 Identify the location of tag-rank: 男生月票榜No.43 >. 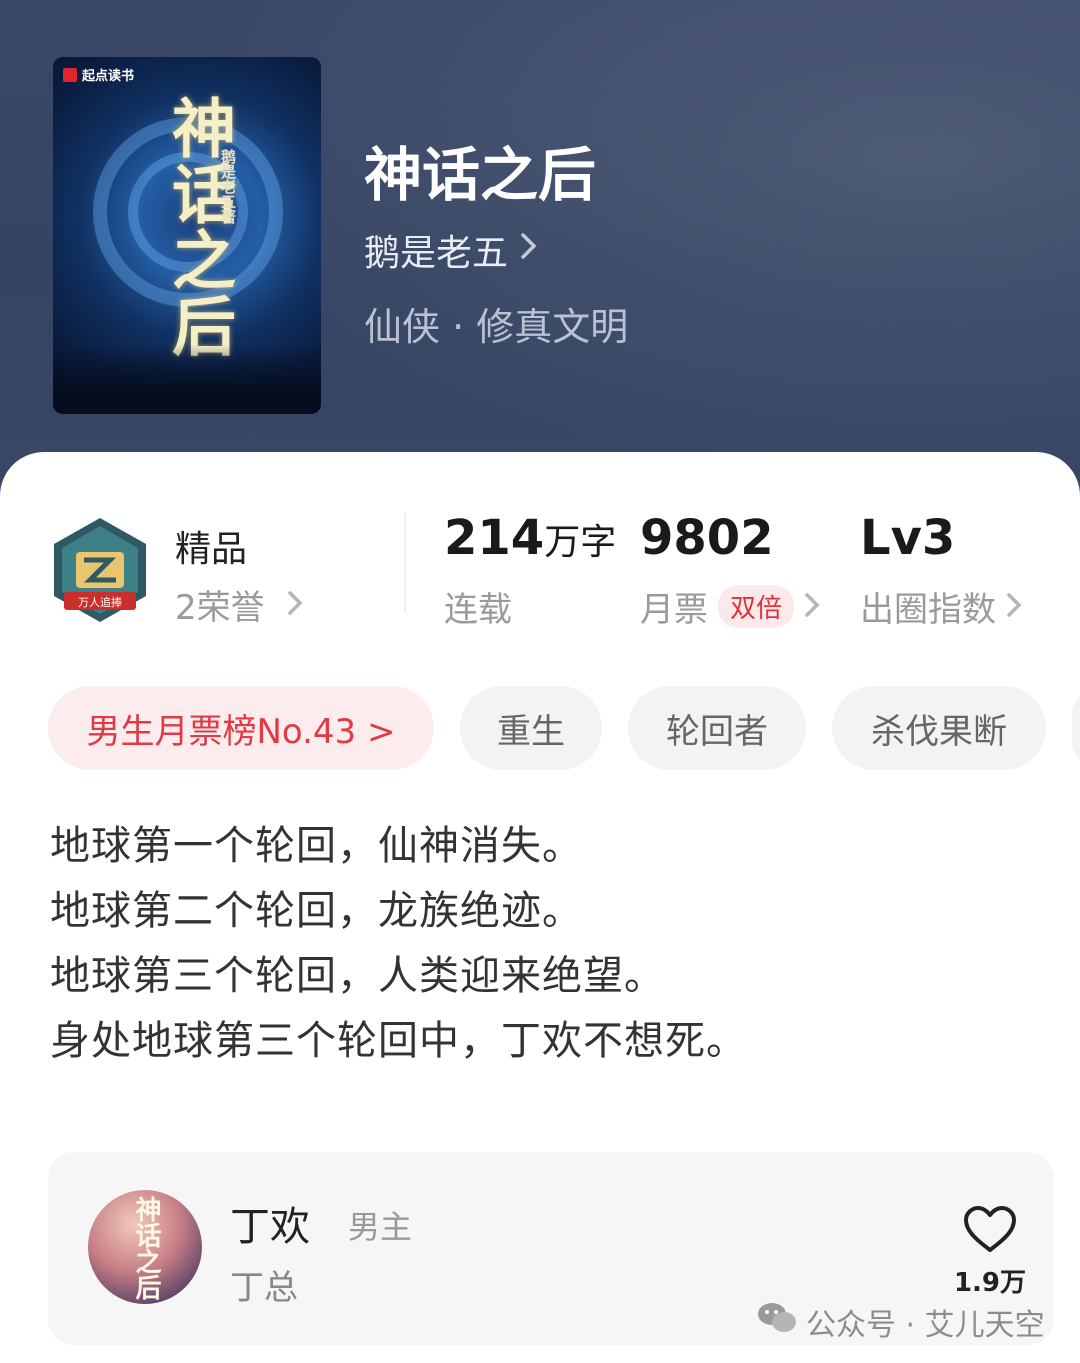
(241, 728).